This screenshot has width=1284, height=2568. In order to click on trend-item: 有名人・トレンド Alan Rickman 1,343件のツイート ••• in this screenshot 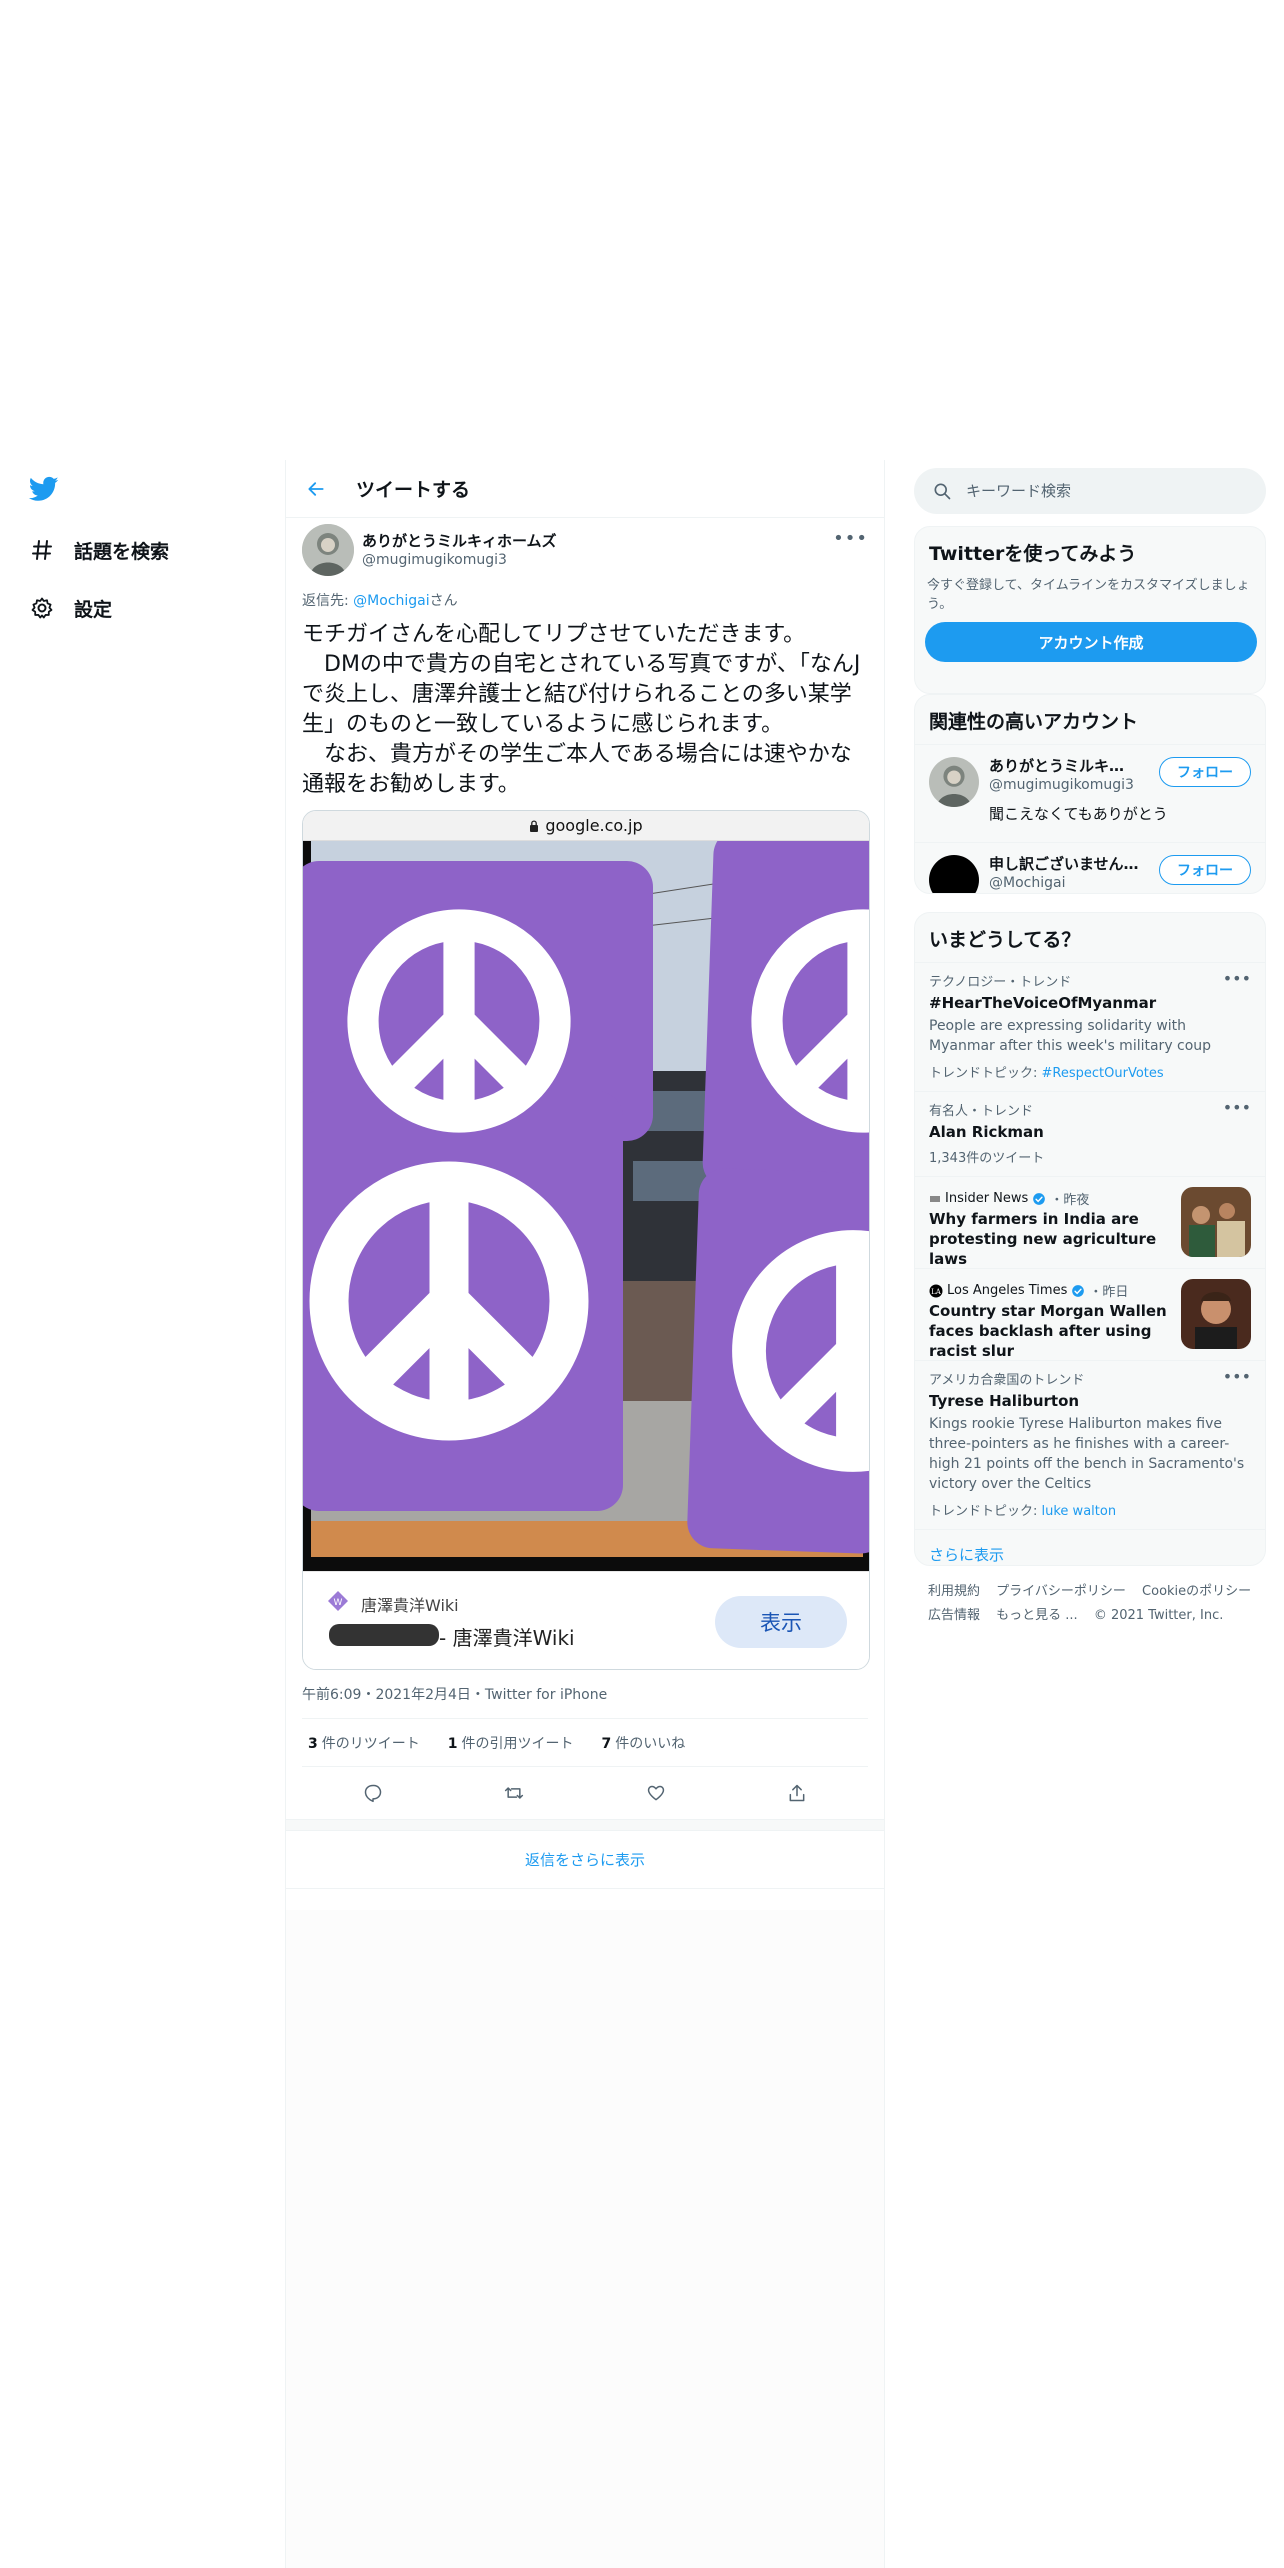, I will do `click(1090, 1133)`.